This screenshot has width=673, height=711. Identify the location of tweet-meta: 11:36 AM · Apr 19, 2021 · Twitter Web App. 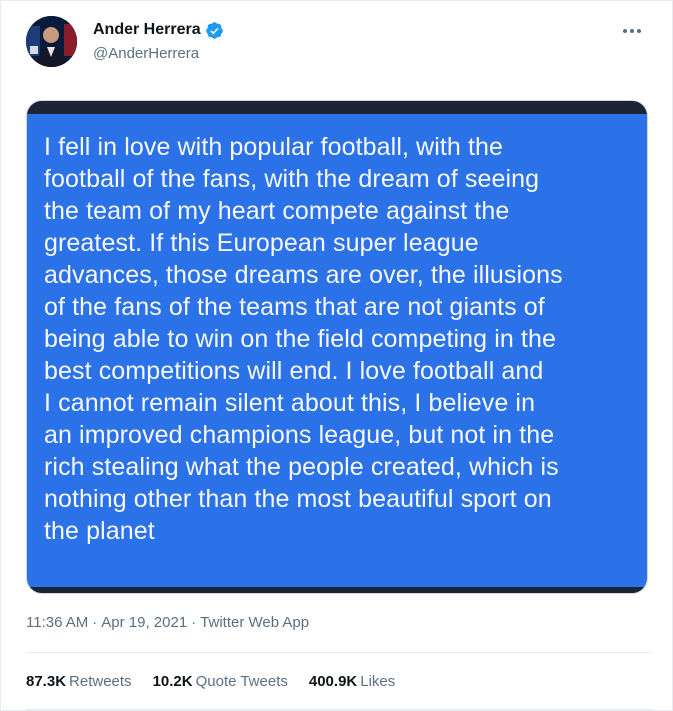
(167, 622).